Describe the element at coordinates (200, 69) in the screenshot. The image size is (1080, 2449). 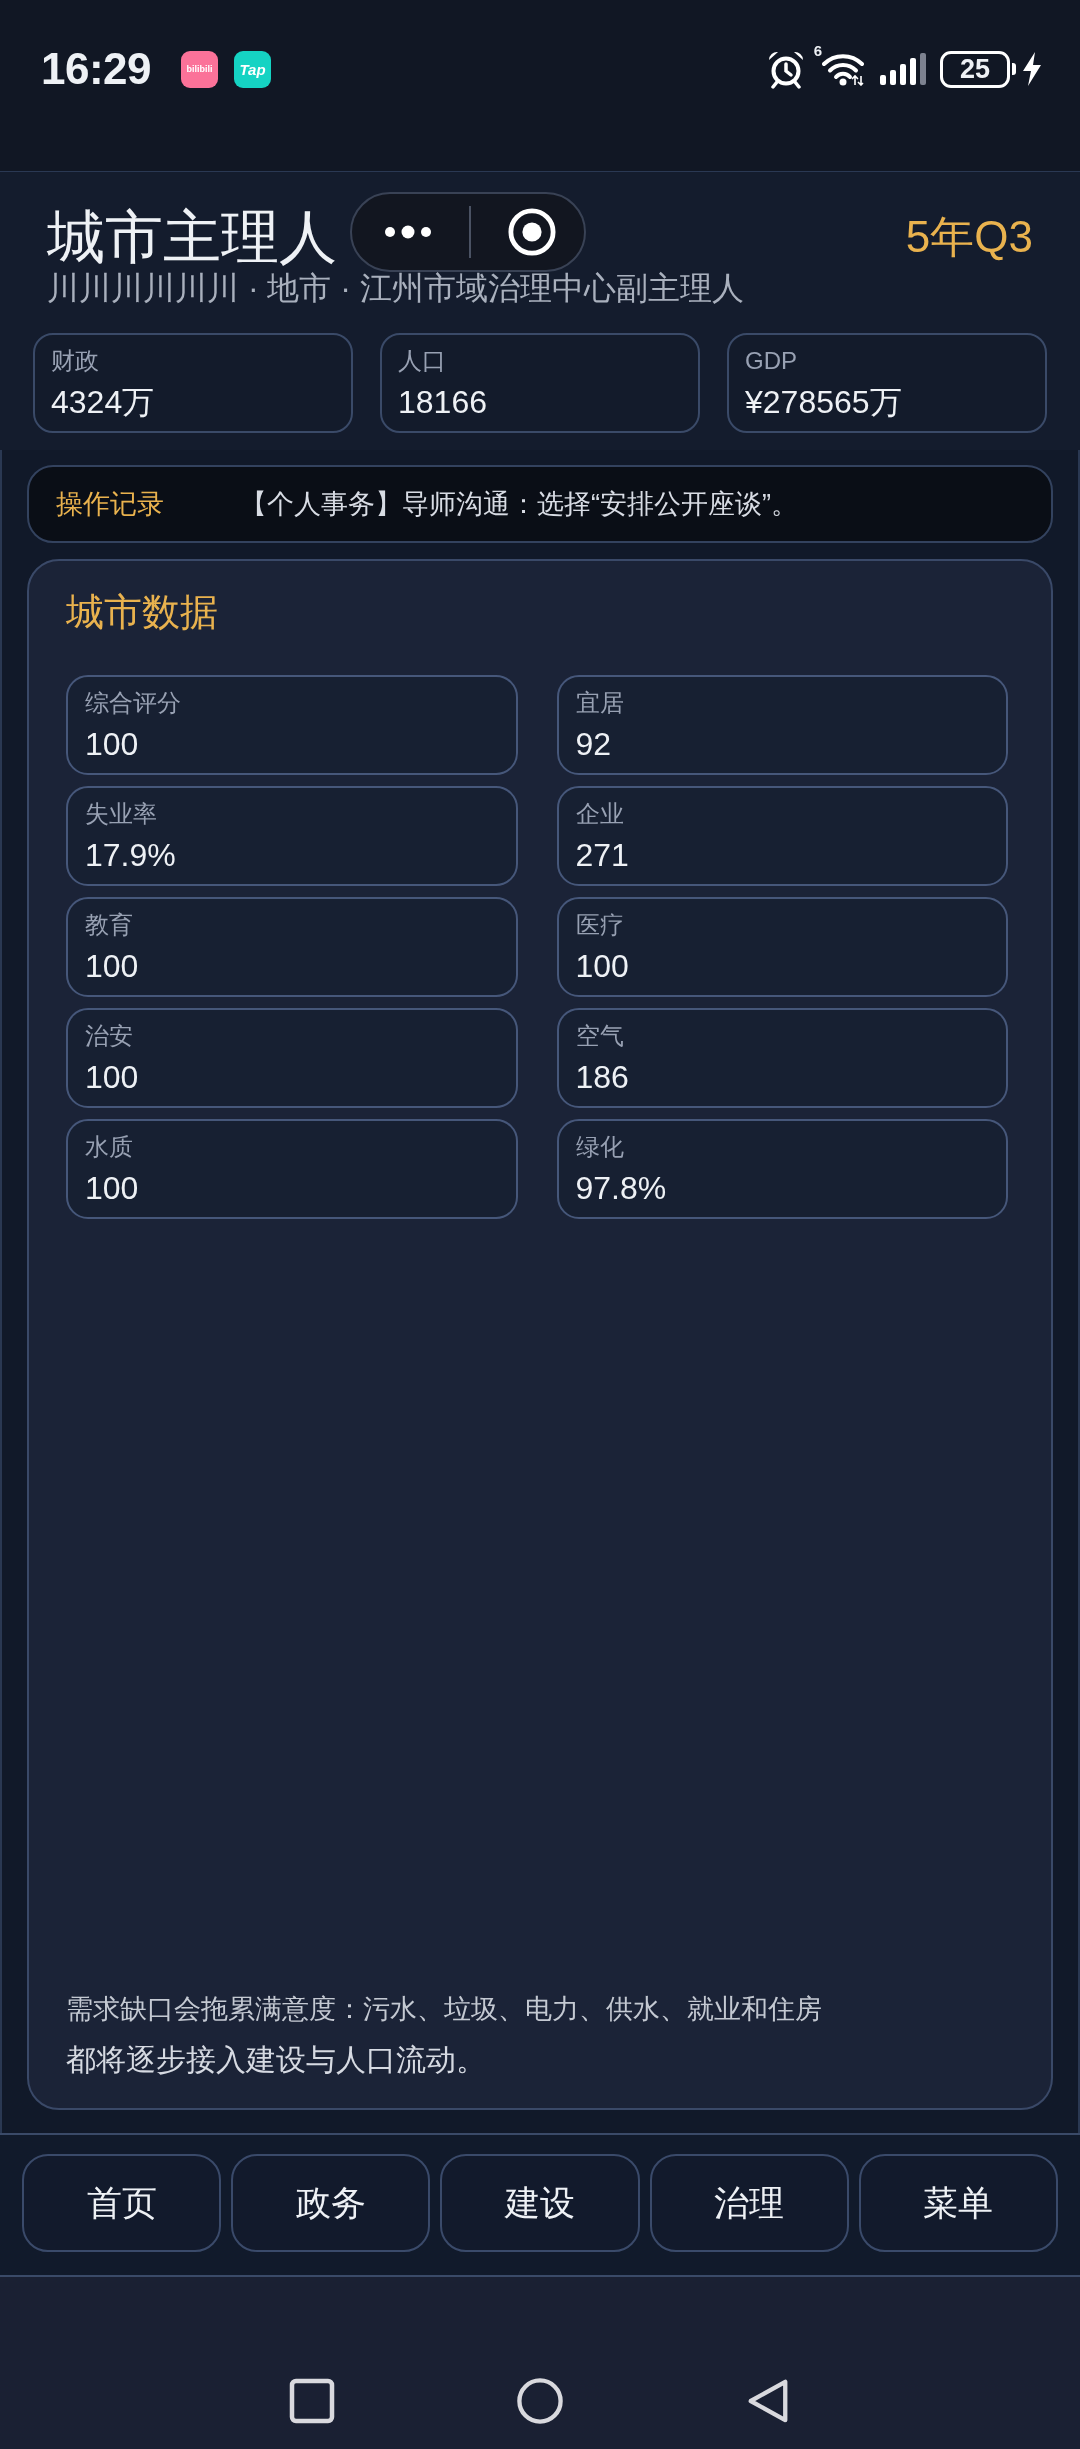
I see `app-logo: bilibili` at that location.